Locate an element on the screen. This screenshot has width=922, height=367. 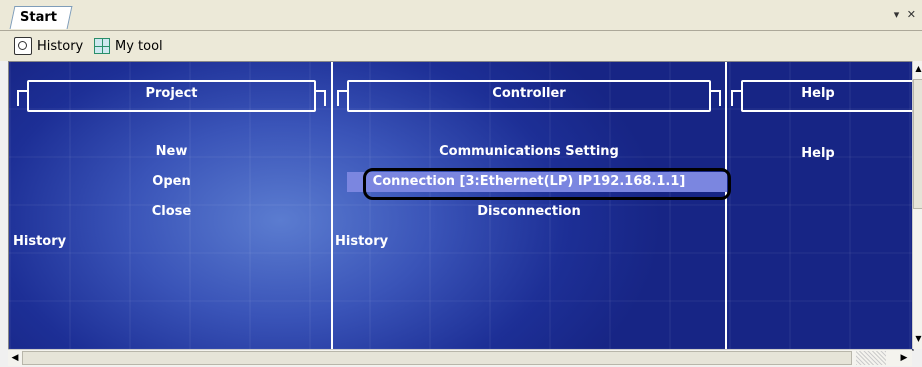
connection-annotation-outline is located at coordinates (547, 184).